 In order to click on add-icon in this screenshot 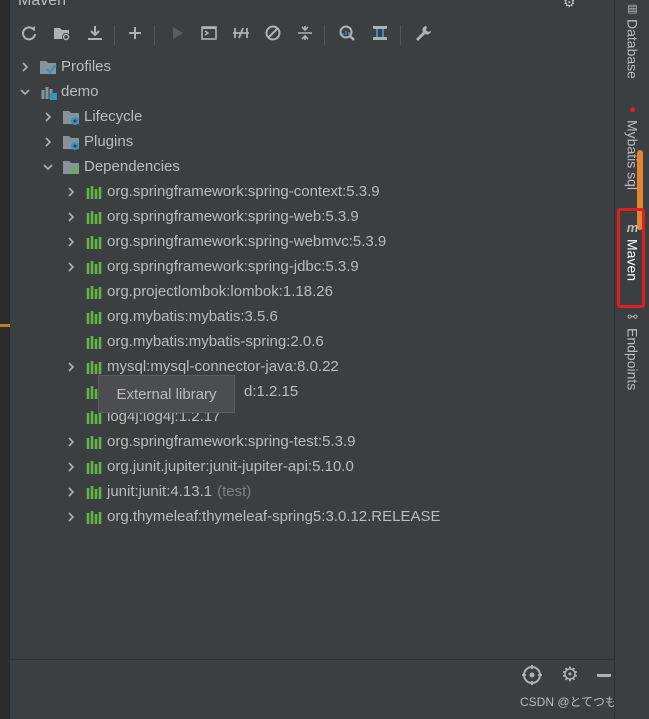, I will do `click(135, 33)`.